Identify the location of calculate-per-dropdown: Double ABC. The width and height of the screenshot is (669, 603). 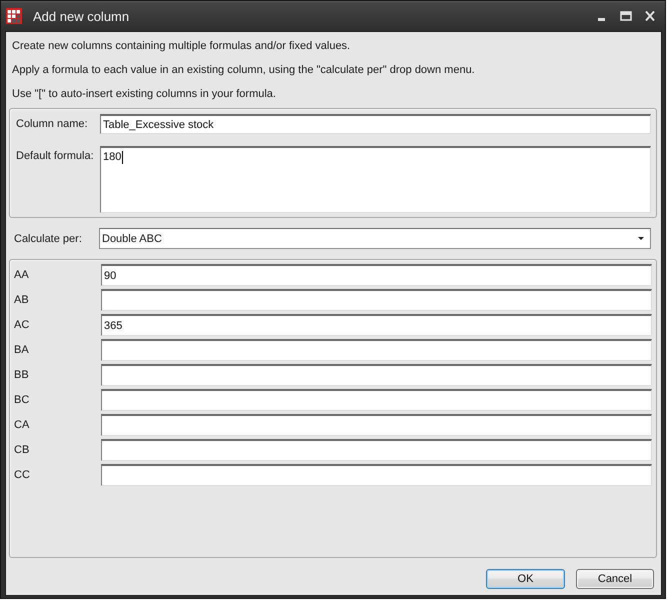
(375, 238).